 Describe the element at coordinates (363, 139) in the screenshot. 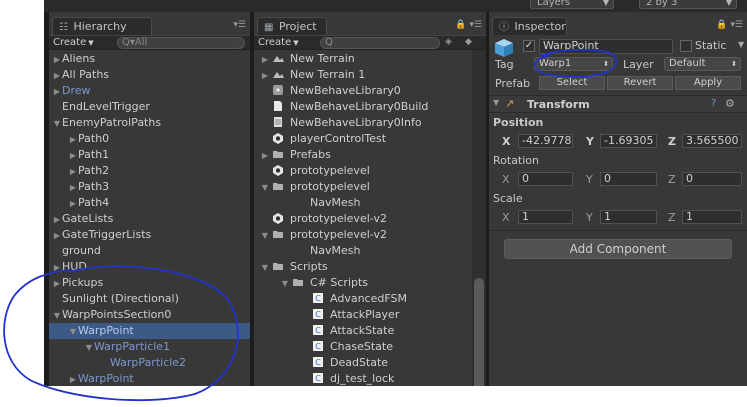

I see `project-item: playerControlTest` at that location.